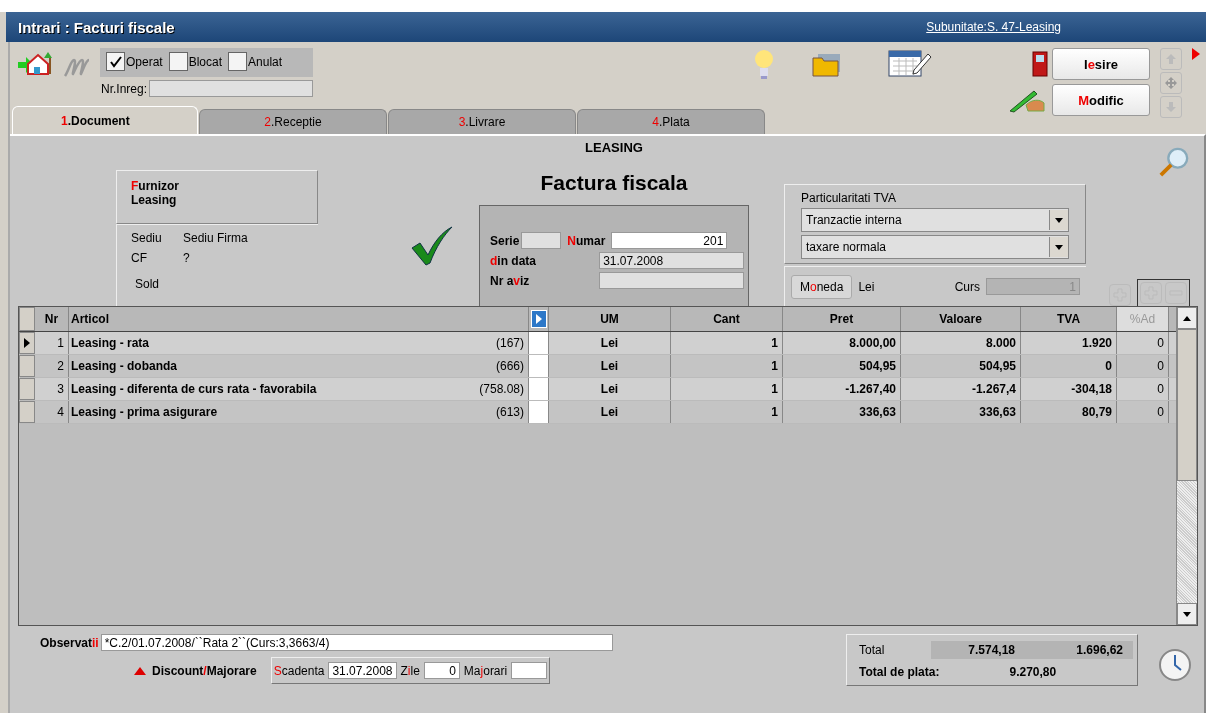 Image resolution: width=1206 pixels, height=713 pixels. What do you see at coordinates (513, 260) in the screenshot?
I see `date-label: din data` at bounding box center [513, 260].